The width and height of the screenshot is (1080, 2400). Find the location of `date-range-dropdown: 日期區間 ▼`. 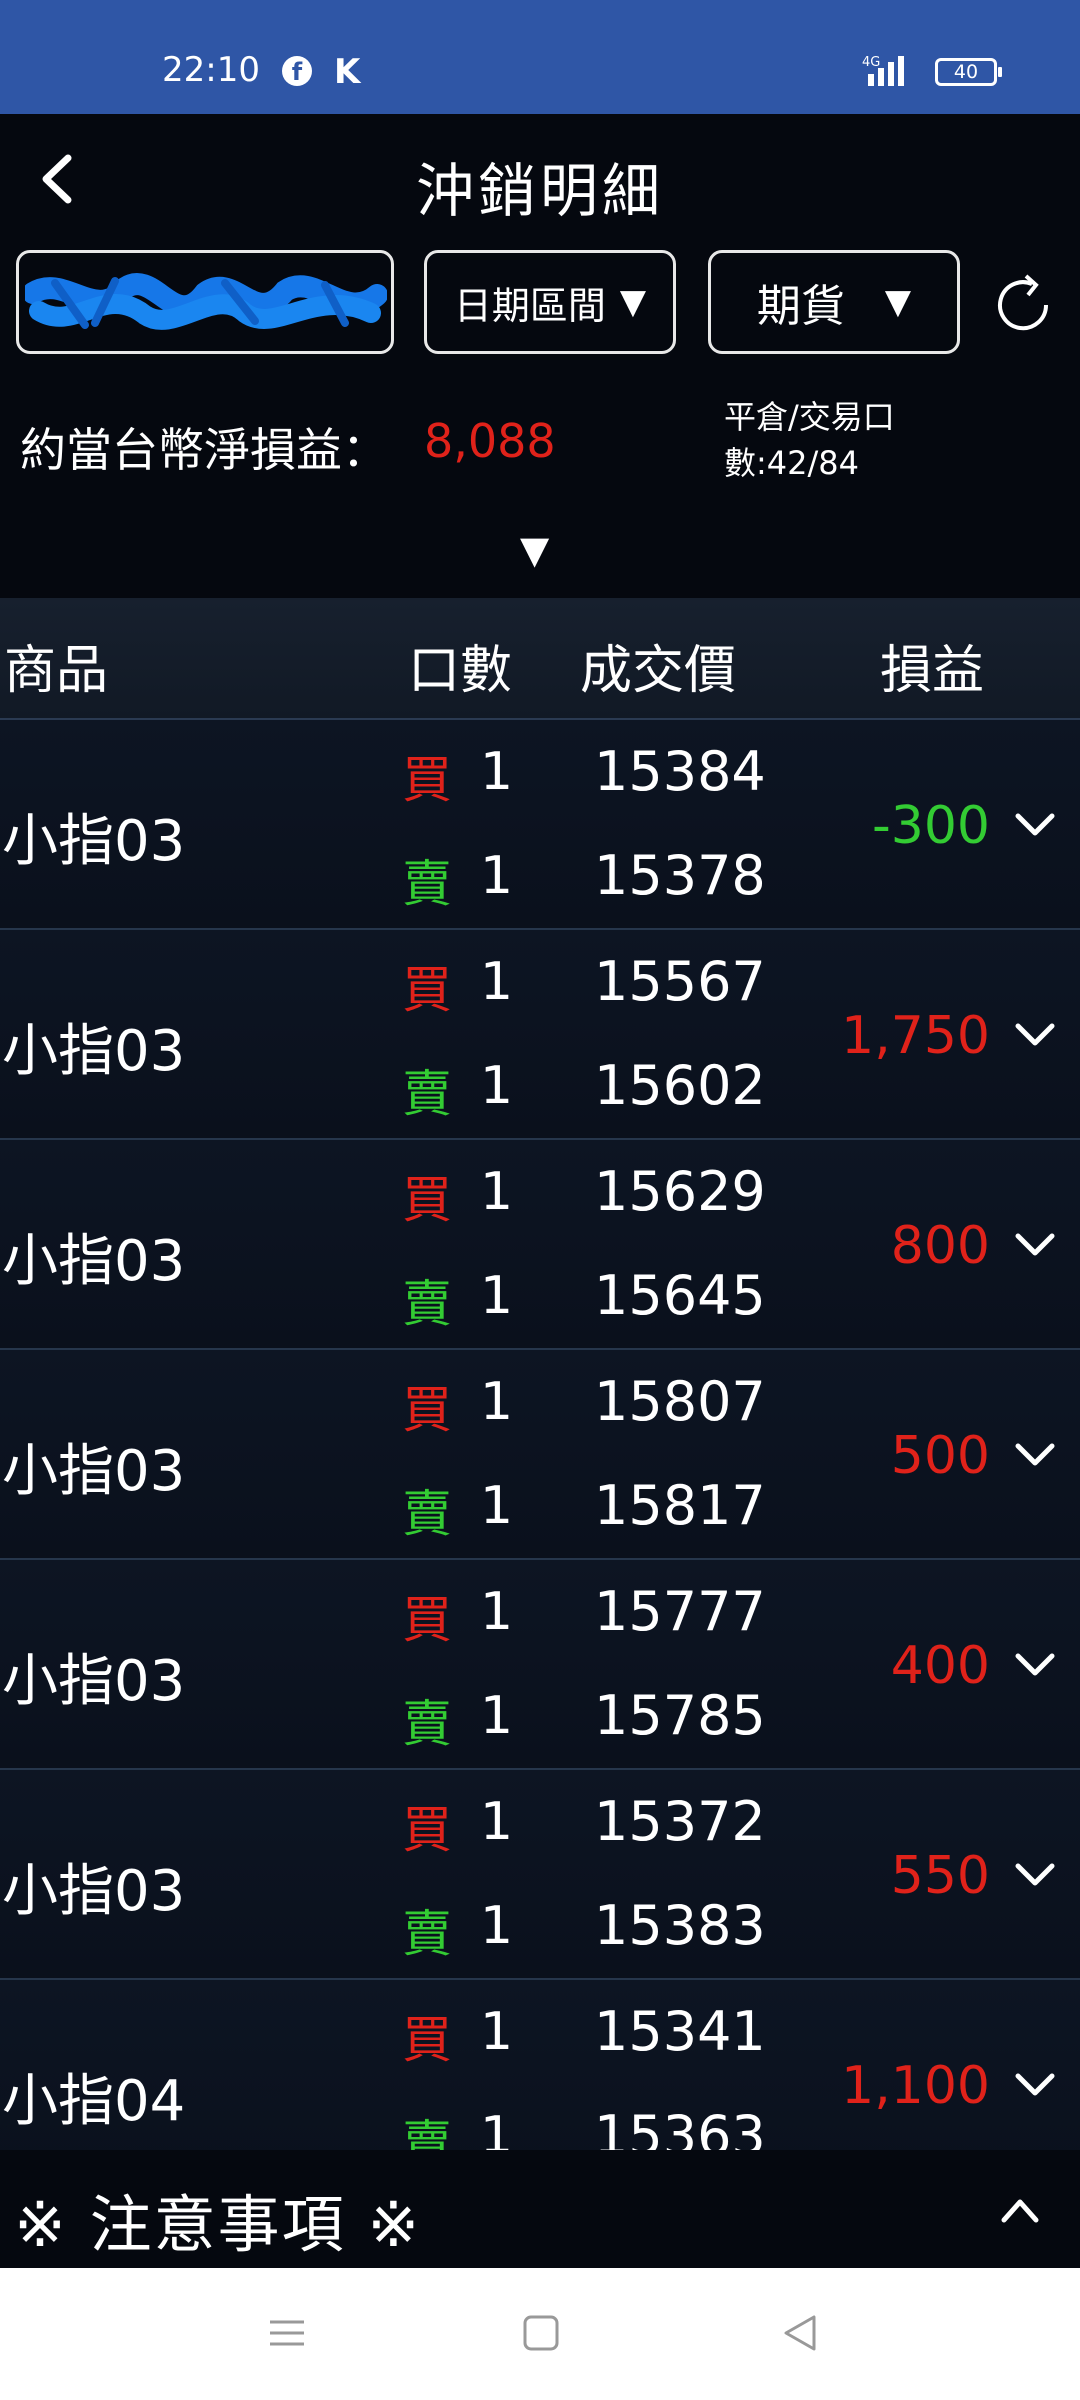

date-range-dropdown: 日期區間 ▼ is located at coordinates (550, 302).